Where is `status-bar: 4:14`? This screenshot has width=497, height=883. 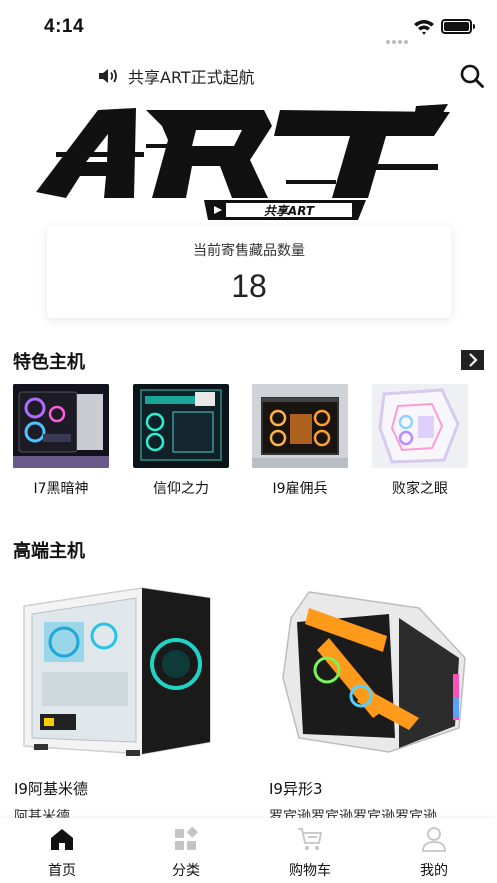 status-bar: 4:14 is located at coordinates (248, 26).